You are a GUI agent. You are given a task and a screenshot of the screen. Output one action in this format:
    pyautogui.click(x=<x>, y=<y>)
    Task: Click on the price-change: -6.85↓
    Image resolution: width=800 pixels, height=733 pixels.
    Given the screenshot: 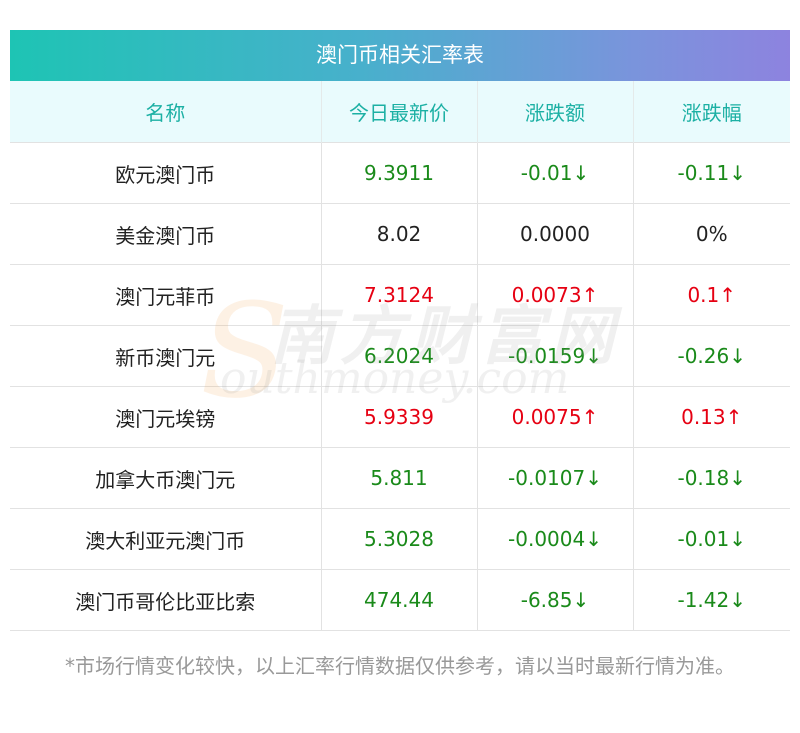 What is the action you would take?
    pyautogui.click(x=554, y=600)
    